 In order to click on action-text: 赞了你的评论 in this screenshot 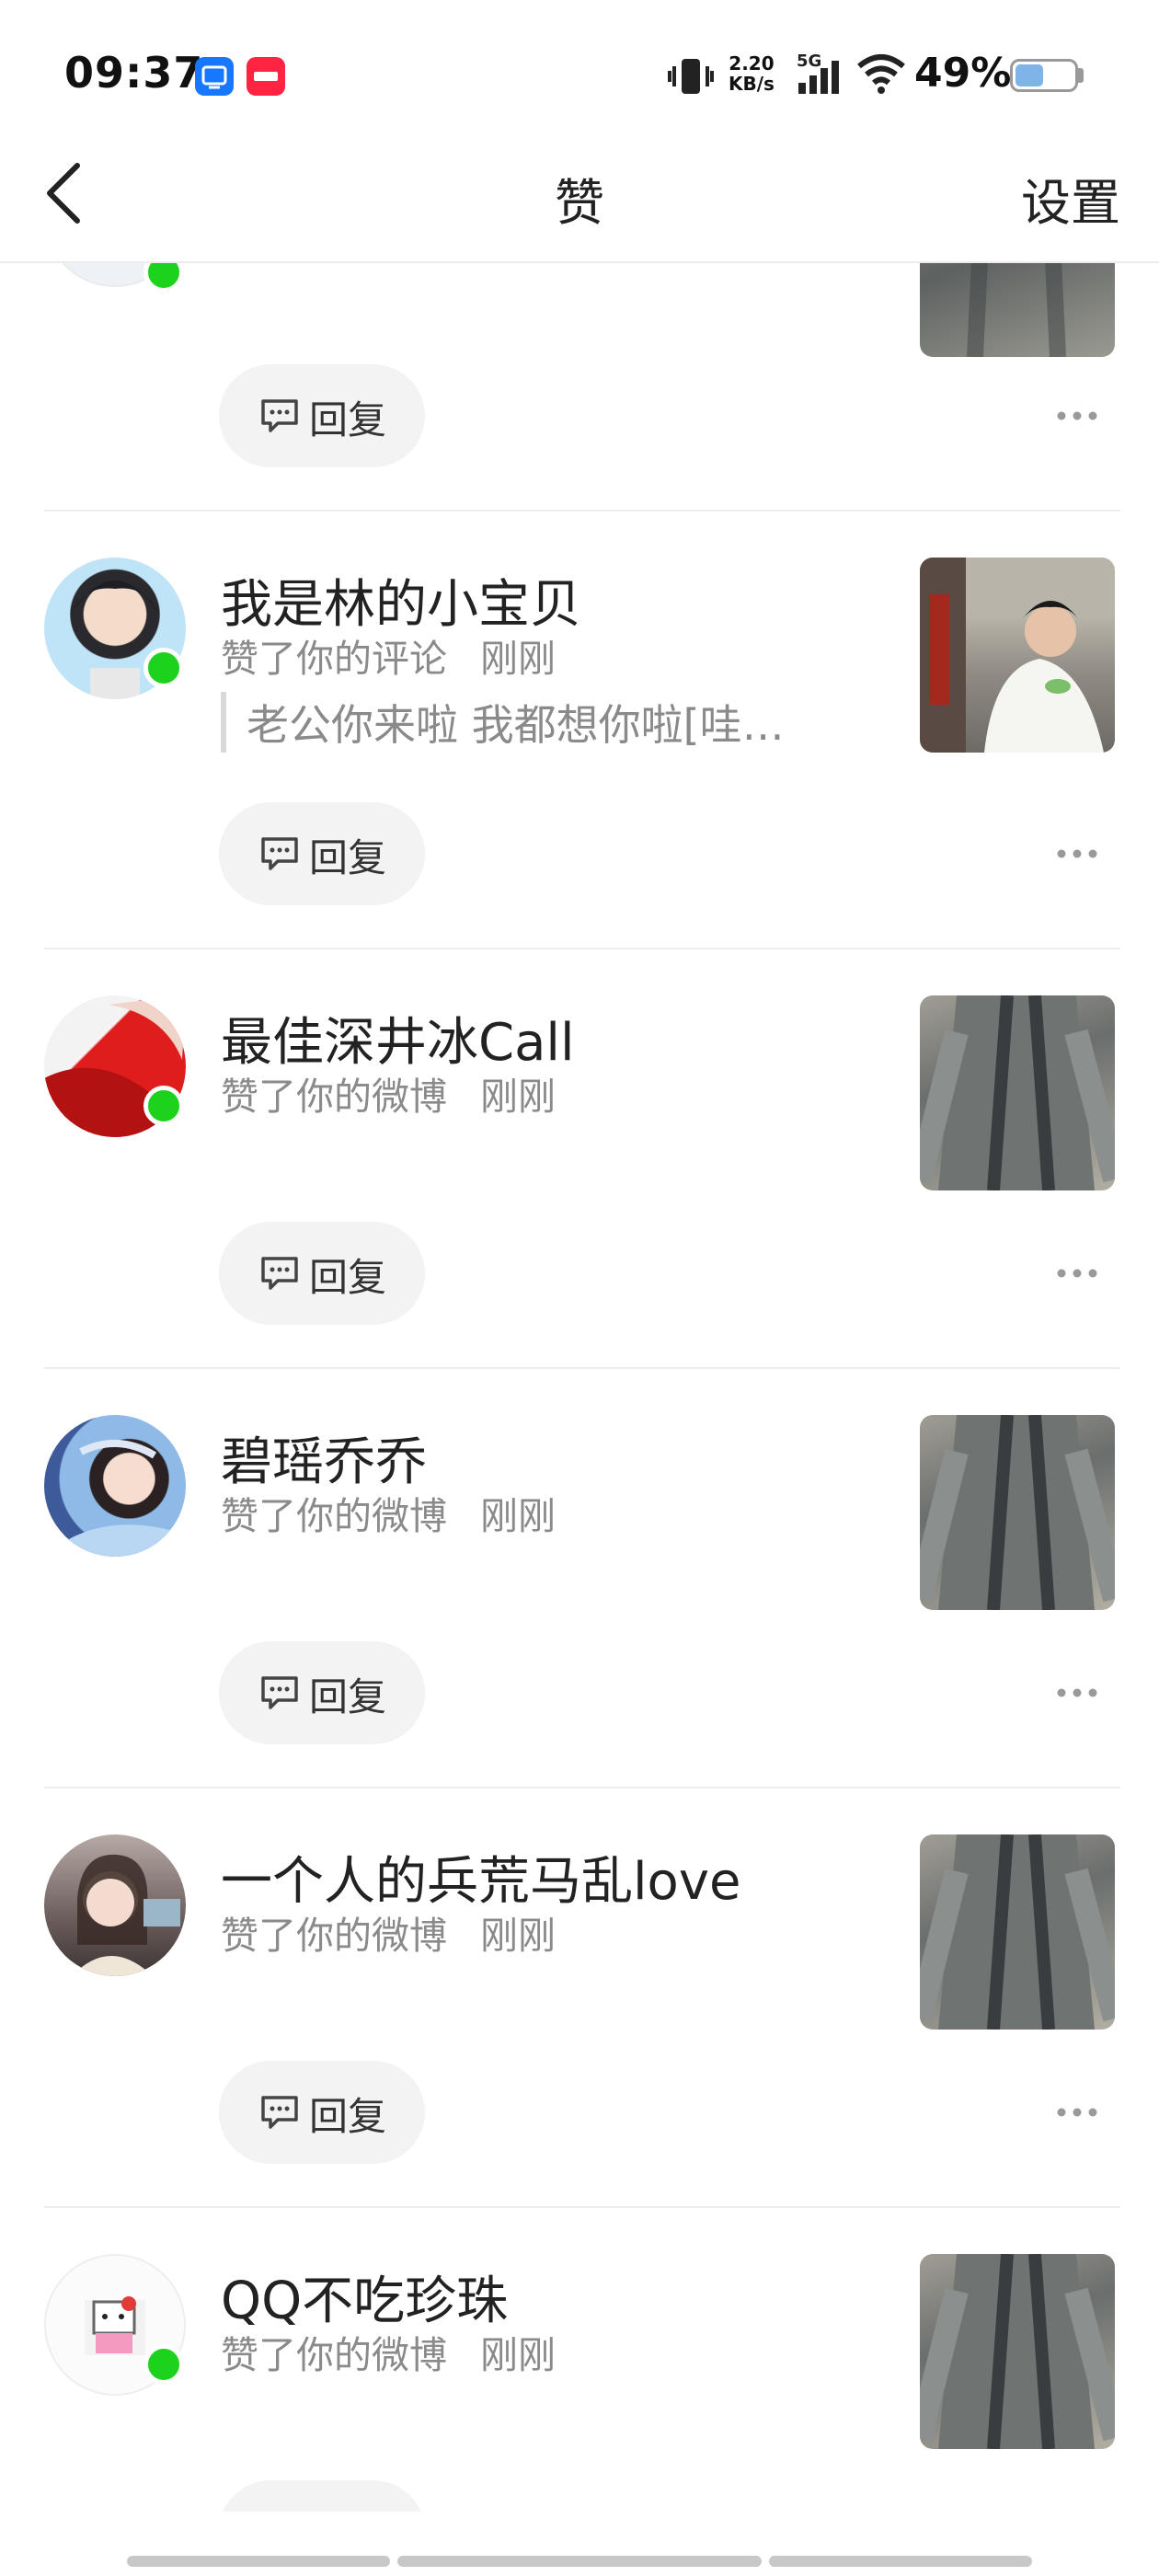, I will do `click(334, 659)`.